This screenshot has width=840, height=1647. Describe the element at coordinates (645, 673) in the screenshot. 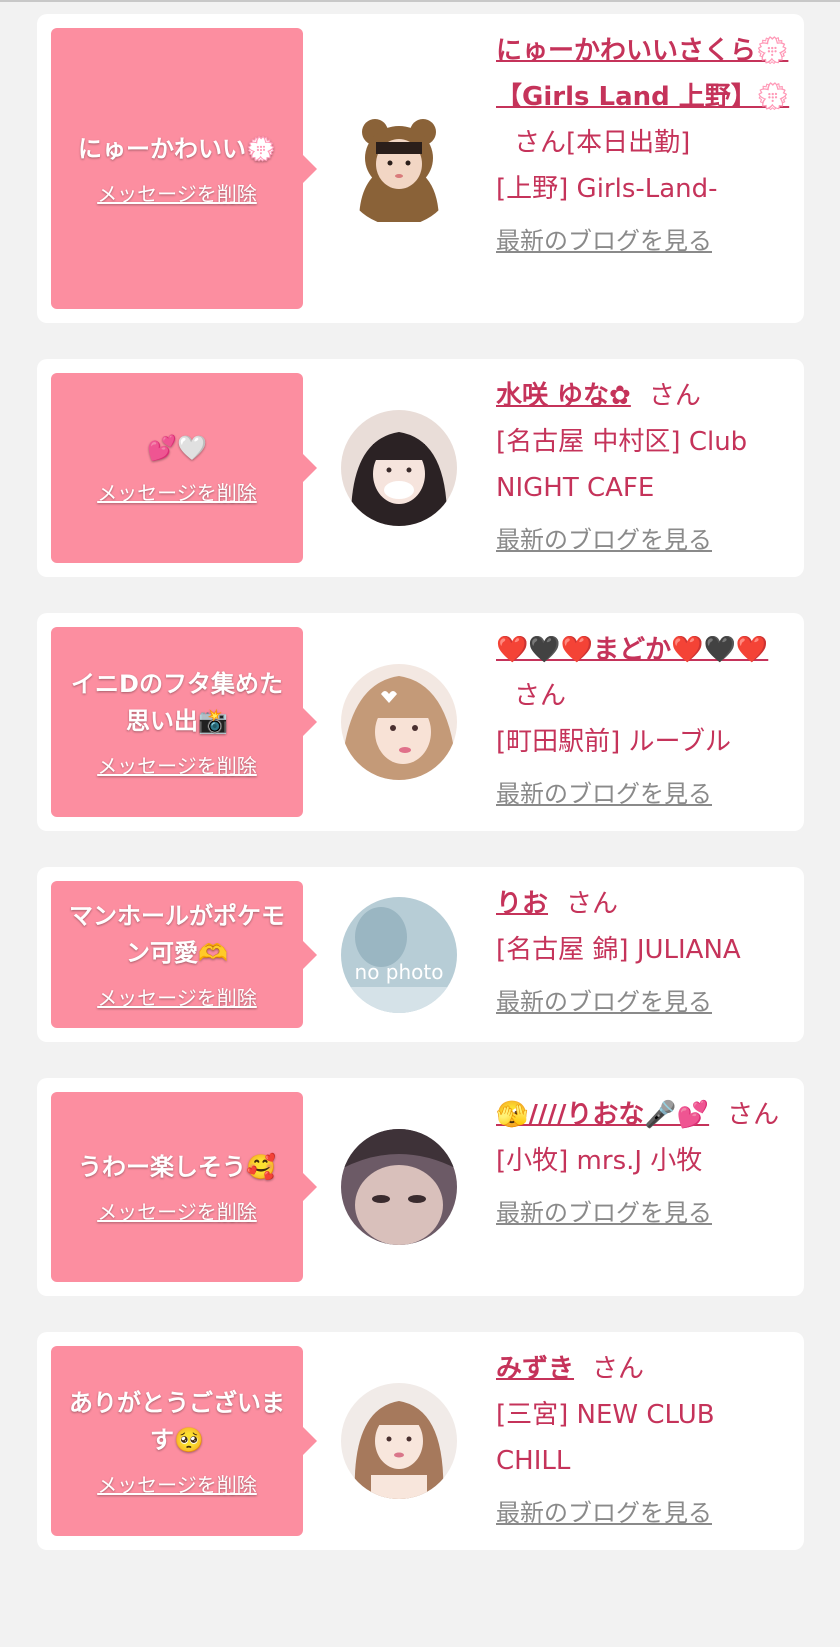

I see `sender-name-line: ❤️🖤❤️まどか❤️🖤❤️ さん` at that location.